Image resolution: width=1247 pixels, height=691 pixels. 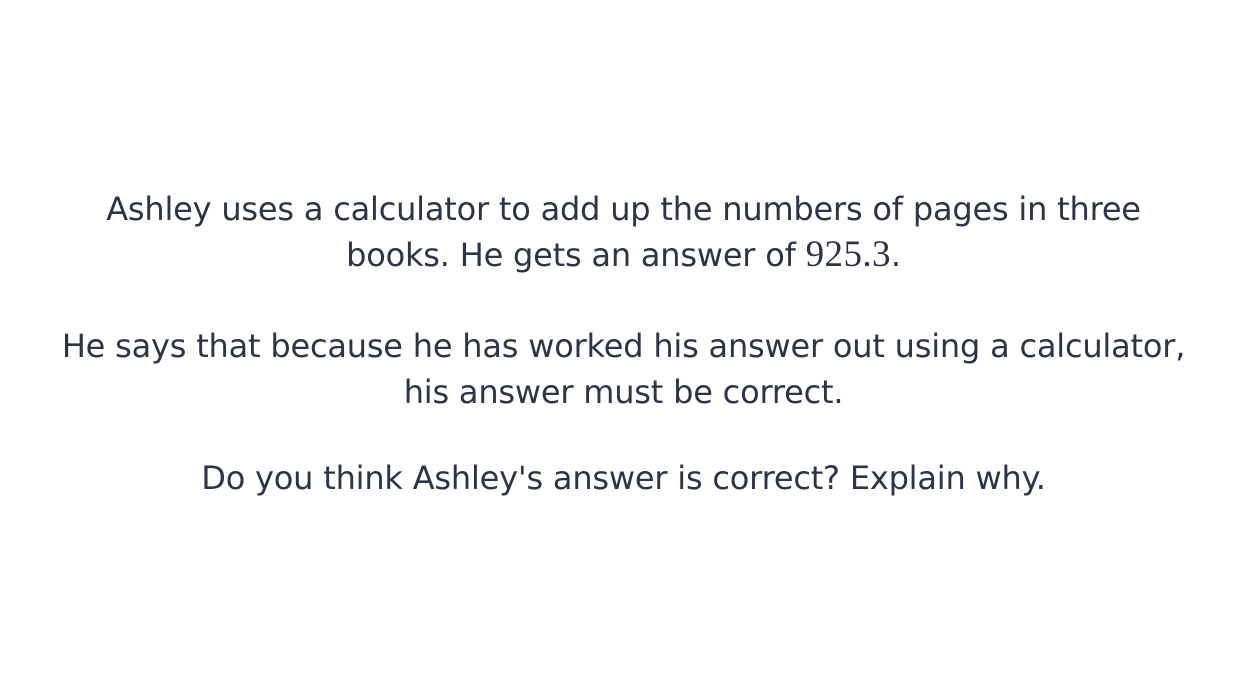 I want to click on claim-line-2: his answer must be correct., so click(x=623, y=392).